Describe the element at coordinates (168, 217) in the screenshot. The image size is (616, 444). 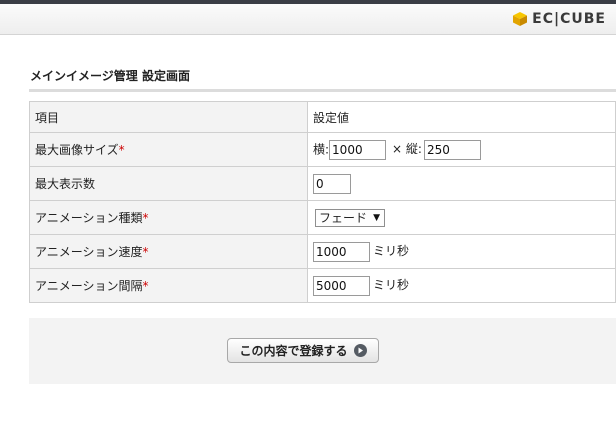
I see `row-label-animation-type: アニメーション種類*` at that location.